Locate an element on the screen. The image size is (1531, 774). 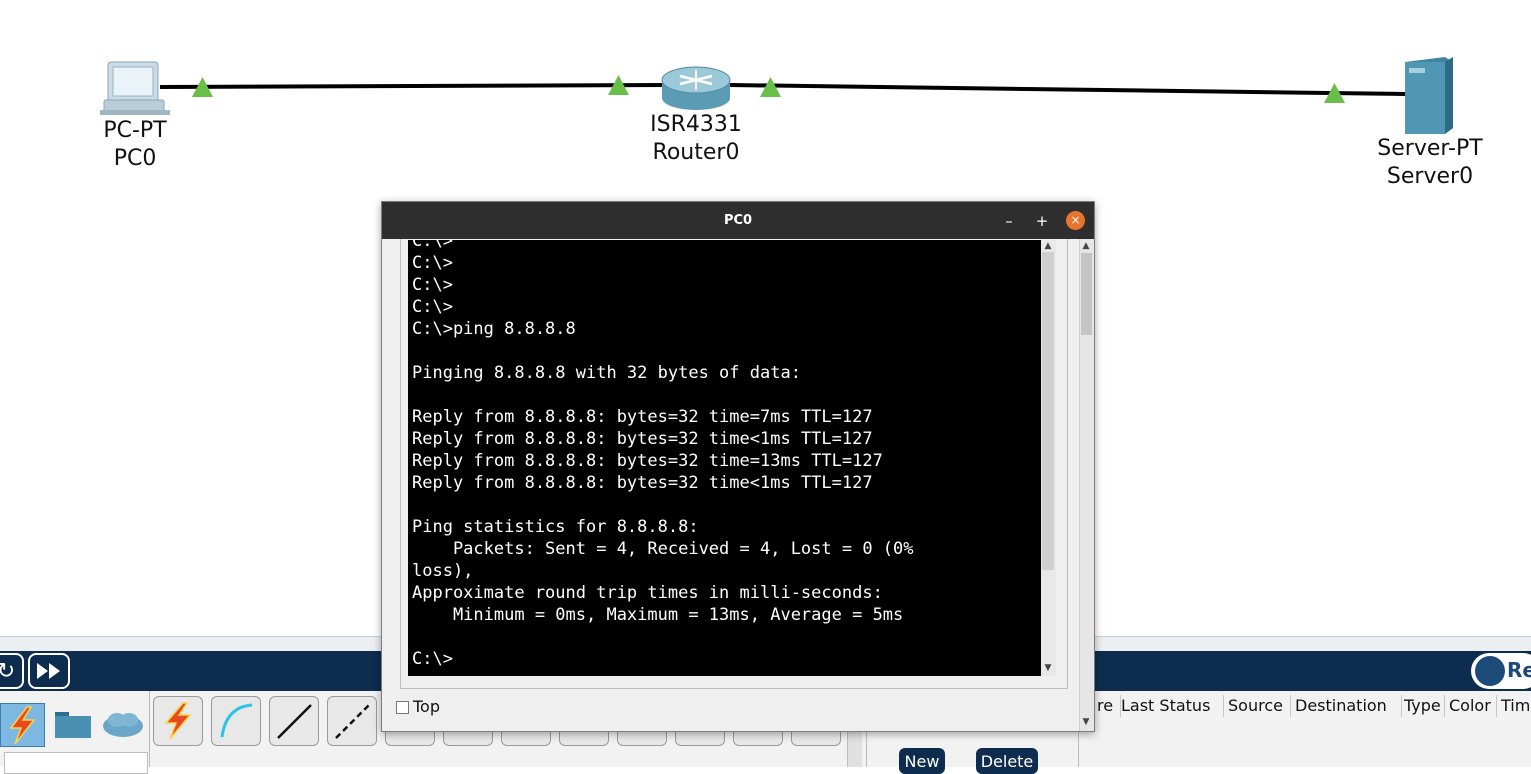
crossover-cable-tool is located at coordinates (352, 721).